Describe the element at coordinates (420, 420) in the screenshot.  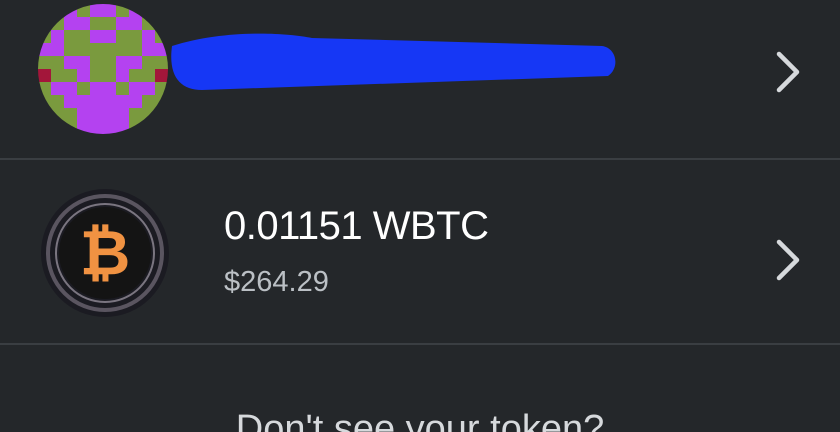
I see `dont-see-token-link: Don't see your token?` at that location.